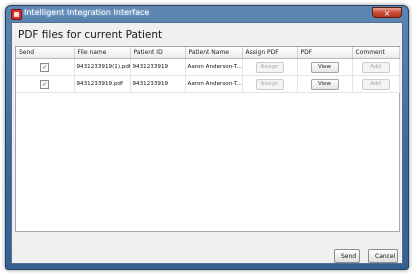 The height and width of the screenshot is (274, 416). I want to click on column-header-patient-name: Patient Name, so click(214, 53).